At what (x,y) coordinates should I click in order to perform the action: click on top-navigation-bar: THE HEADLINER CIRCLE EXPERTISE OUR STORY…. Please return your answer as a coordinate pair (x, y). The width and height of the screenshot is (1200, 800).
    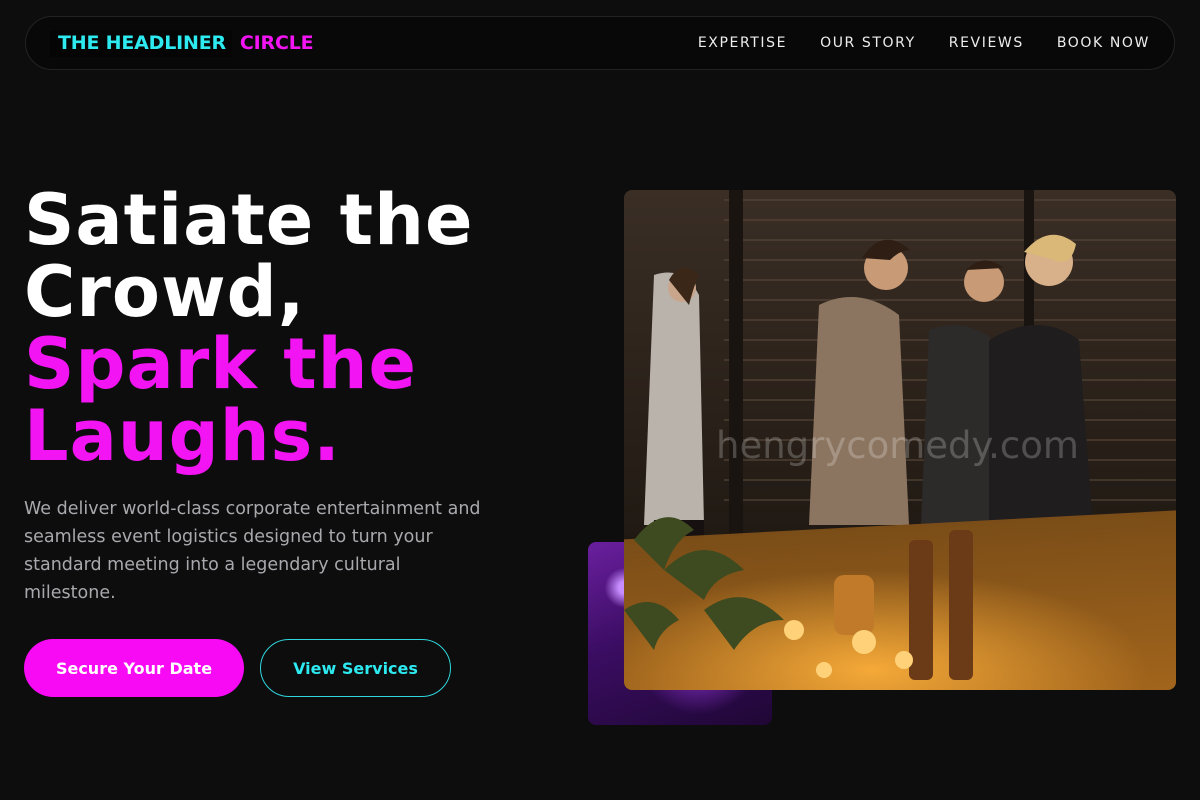
    Looking at the image, I should click on (600, 43).